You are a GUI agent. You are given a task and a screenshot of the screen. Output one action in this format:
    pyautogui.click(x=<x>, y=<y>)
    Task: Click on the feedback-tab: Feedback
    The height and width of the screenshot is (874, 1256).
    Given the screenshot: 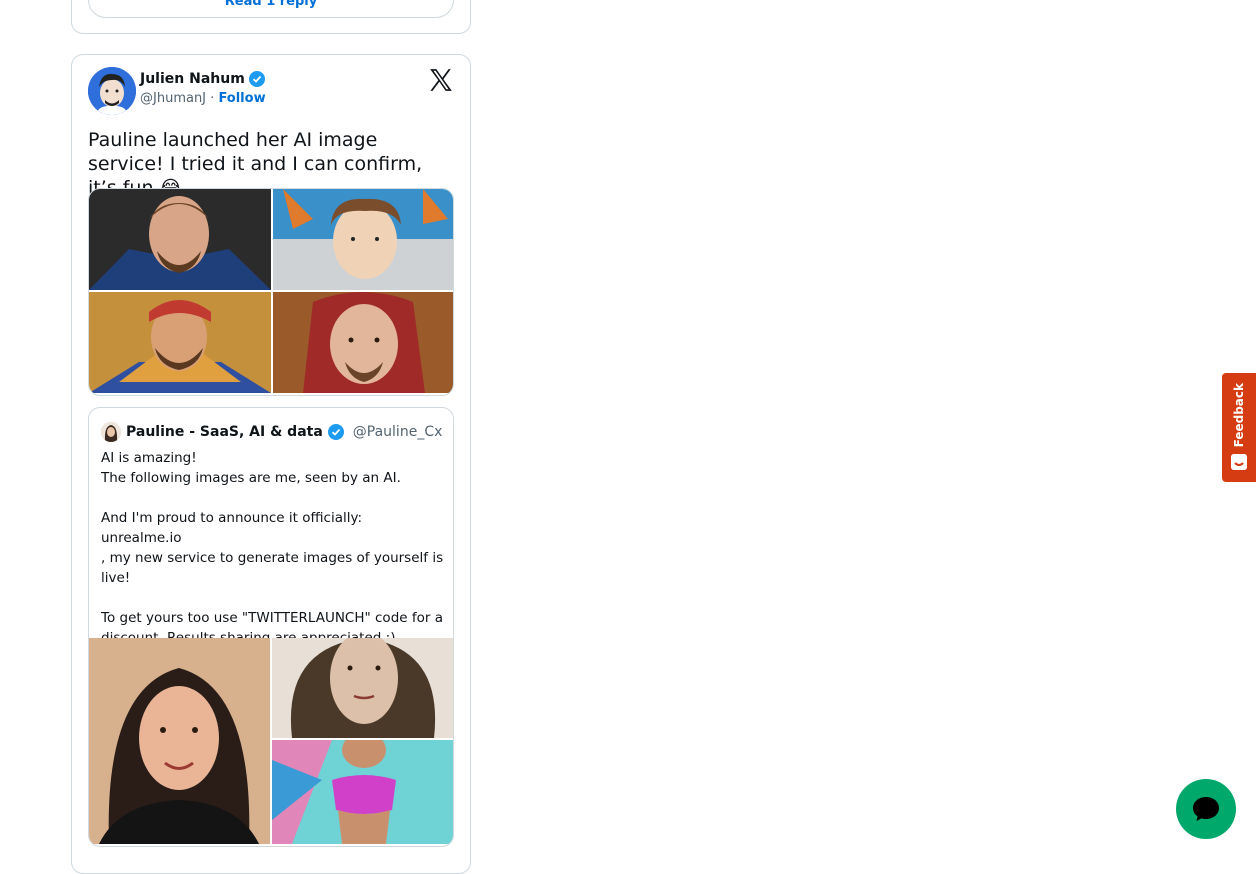 What is the action you would take?
    pyautogui.click(x=1239, y=427)
    